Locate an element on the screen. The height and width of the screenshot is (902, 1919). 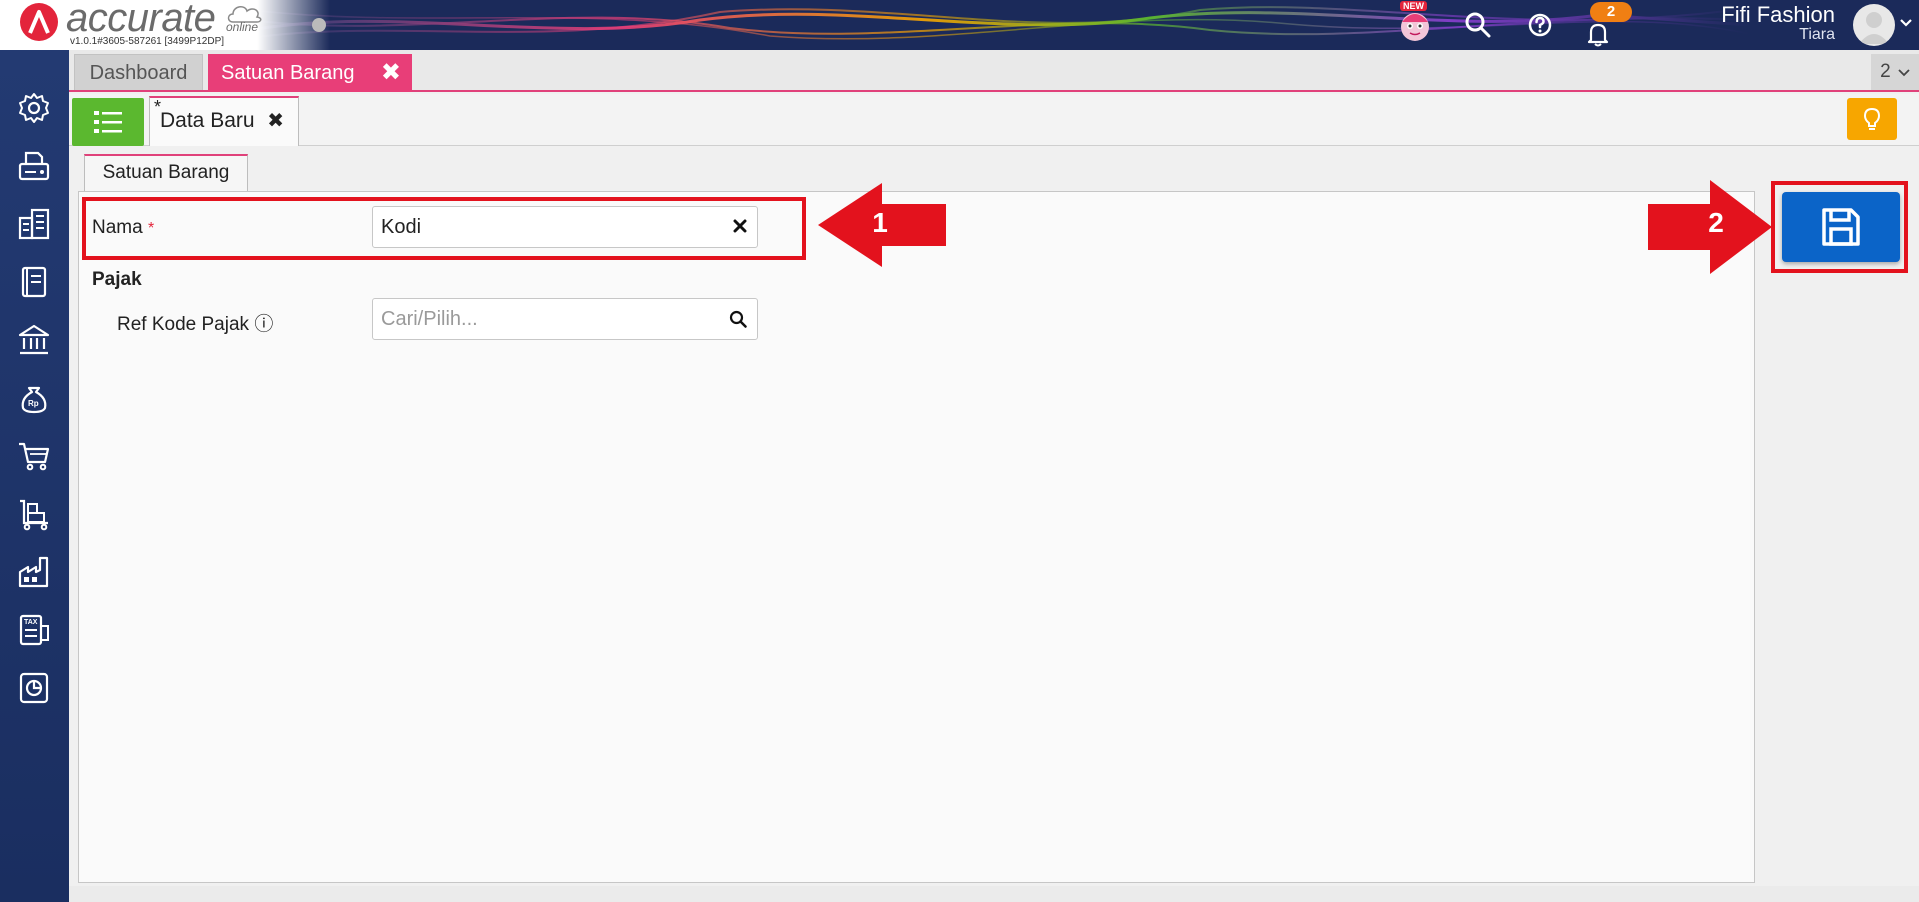
tax-document-icon: TAX is located at coordinates (34, 630).